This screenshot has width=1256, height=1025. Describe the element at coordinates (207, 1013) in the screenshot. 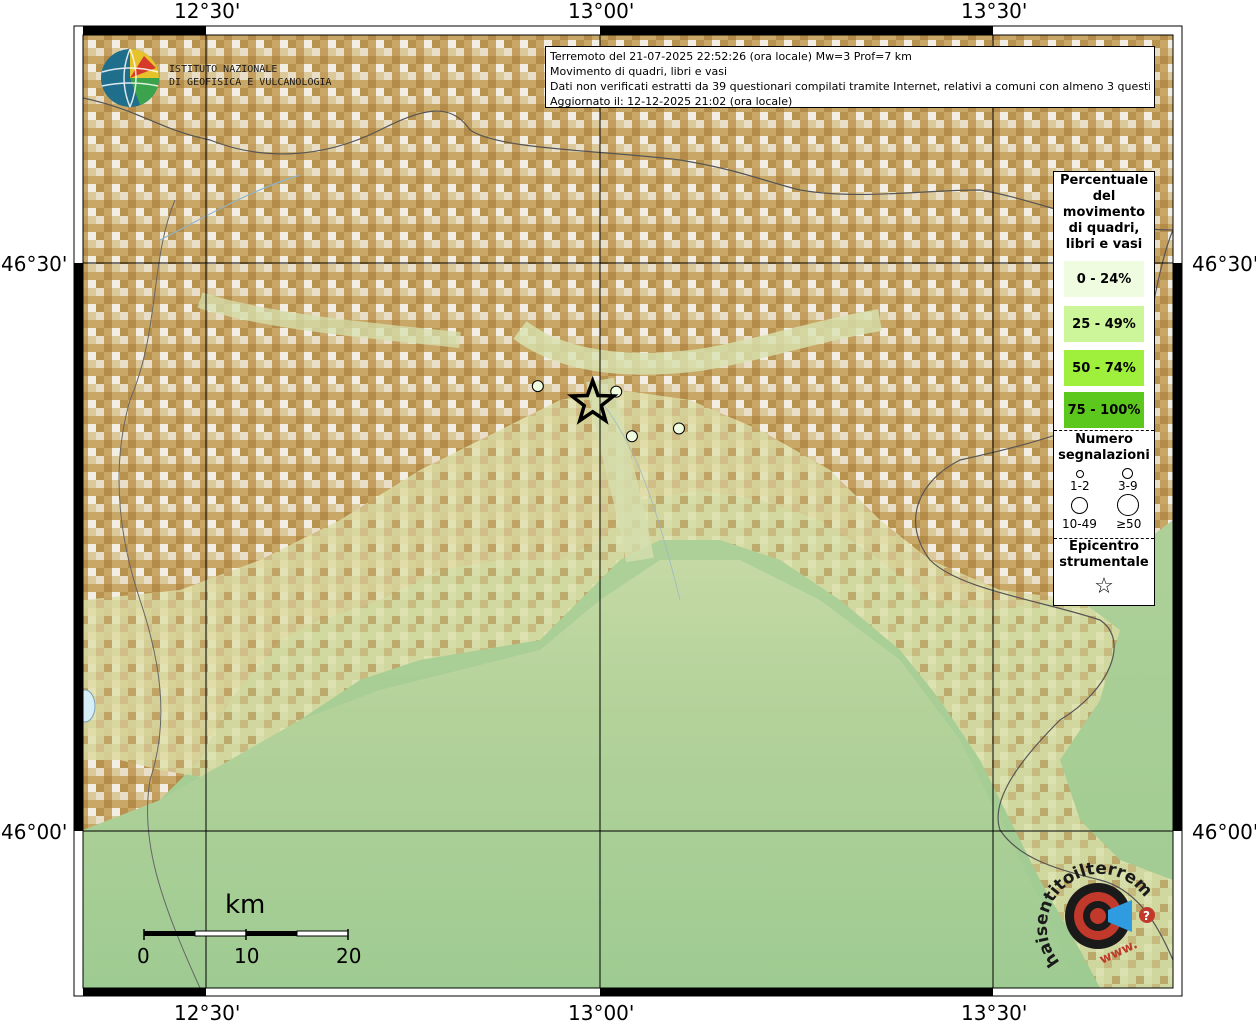

I see `tick-bottom-1: 12°30'` at that location.